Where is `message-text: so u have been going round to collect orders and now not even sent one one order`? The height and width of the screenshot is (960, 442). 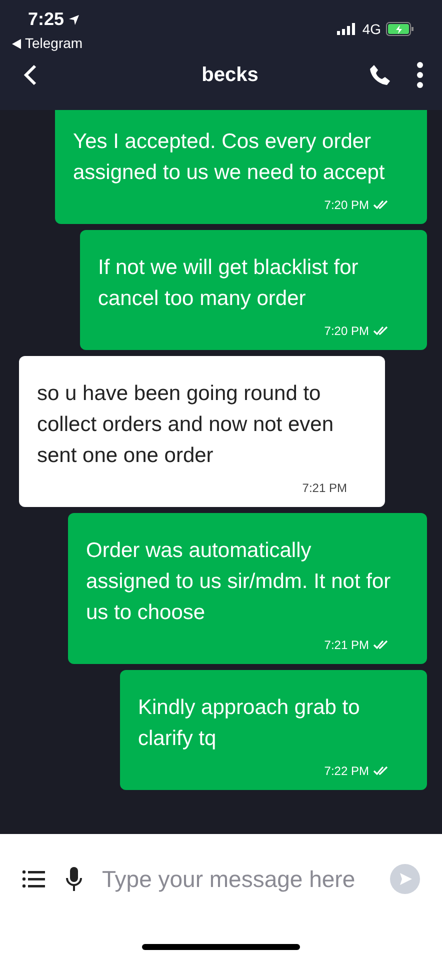 message-text: so u have been going round to collect orders and now not even sent one one order is located at coordinates (186, 425).